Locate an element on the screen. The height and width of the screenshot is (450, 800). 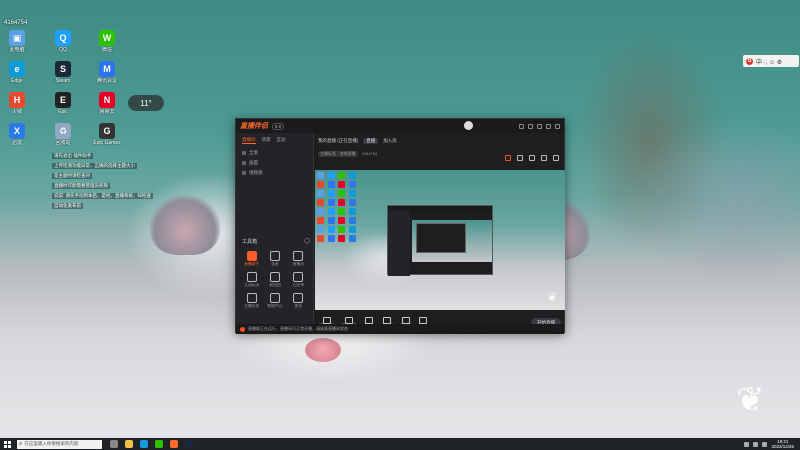
app-logo: 直播伴侣 is located at coordinates (254, 126).